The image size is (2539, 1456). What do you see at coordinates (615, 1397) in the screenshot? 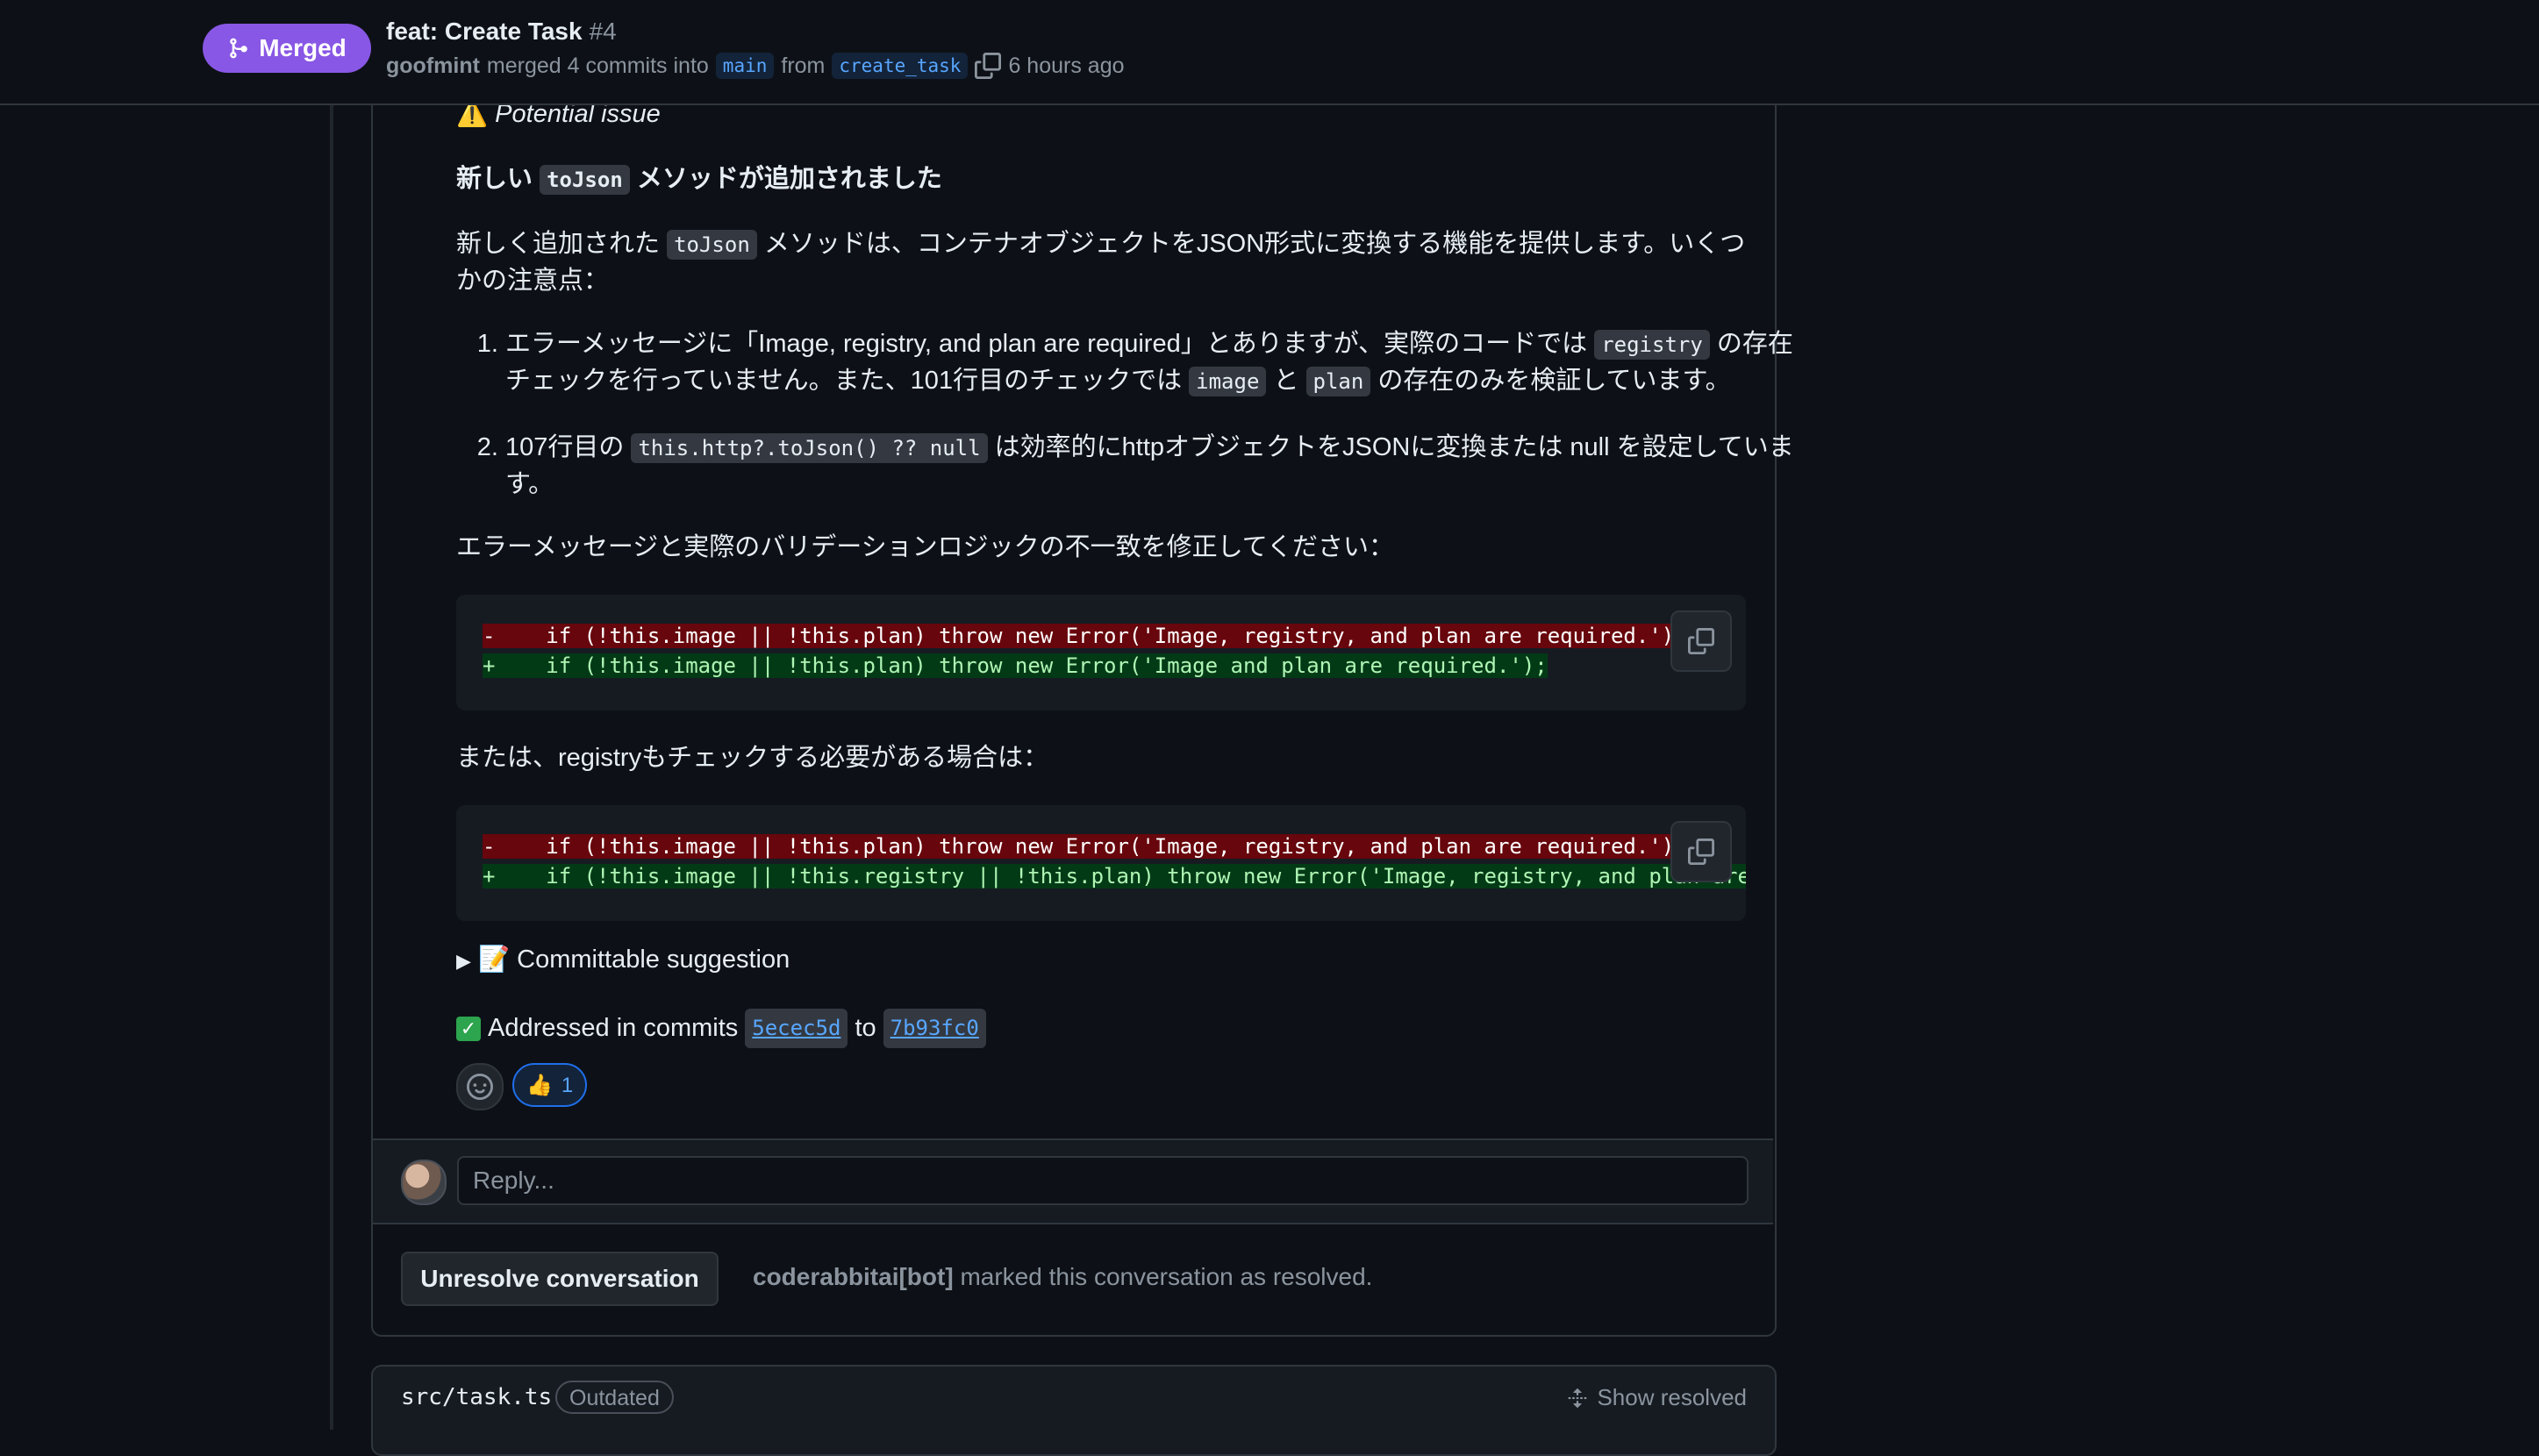
I see `outdated-badge: Outdated` at bounding box center [615, 1397].